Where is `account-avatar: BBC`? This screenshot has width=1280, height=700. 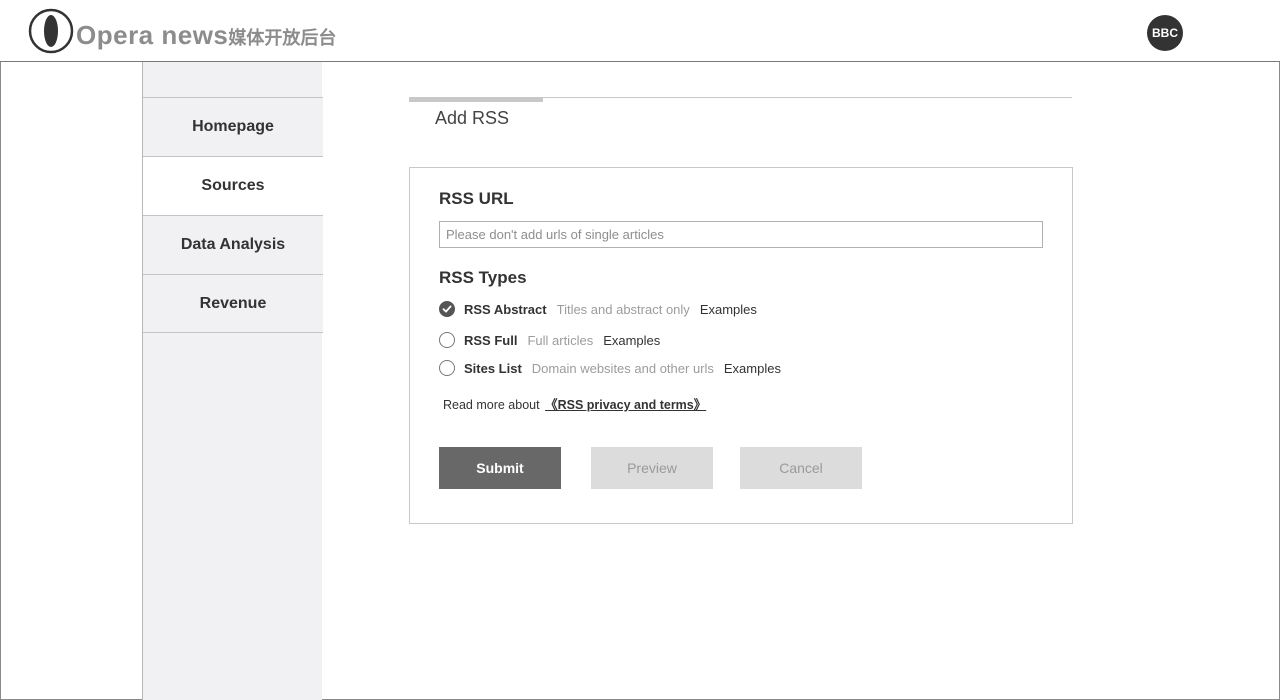
account-avatar: BBC is located at coordinates (1165, 33).